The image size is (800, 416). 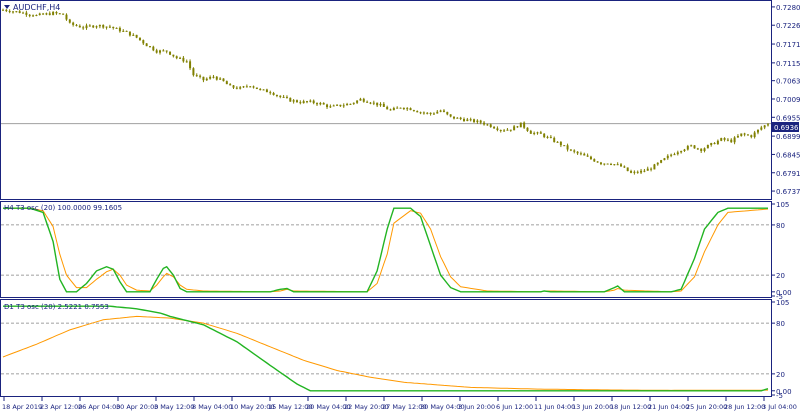 I want to click on current-price-label: 0.69362, so click(x=787, y=128).